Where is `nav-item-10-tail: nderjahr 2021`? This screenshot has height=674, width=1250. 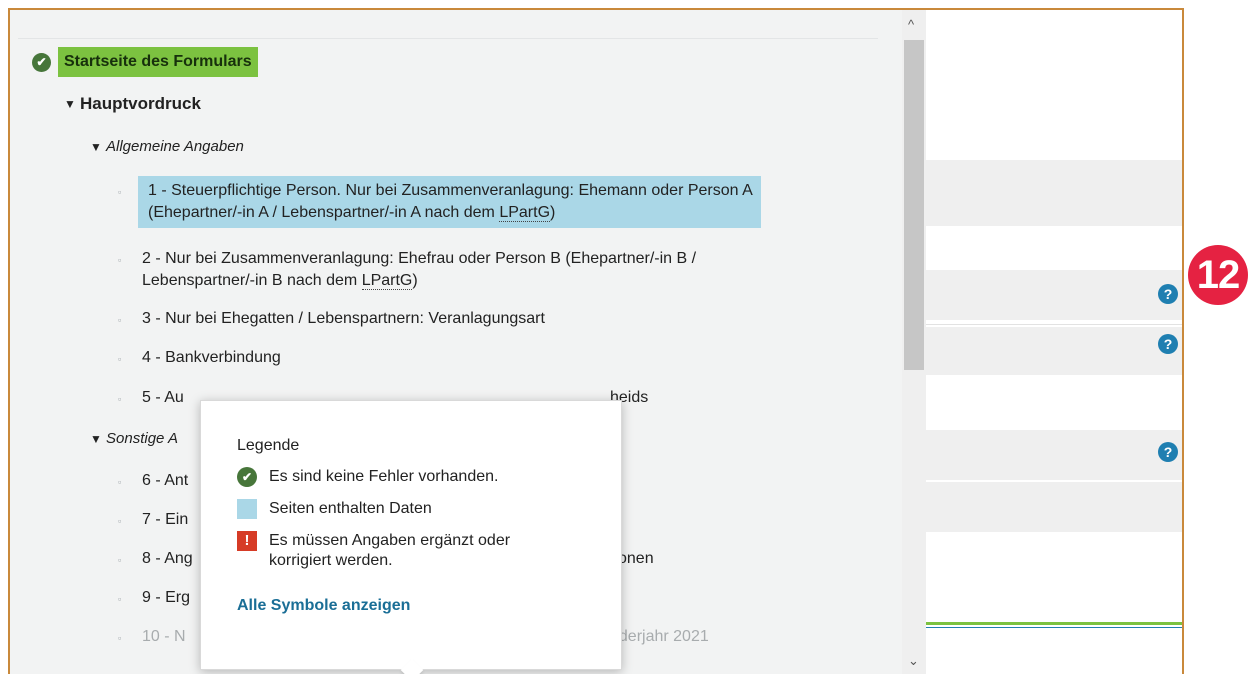 nav-item-10-tail: nderjahr 2021 is located at coordinates (659, 636).